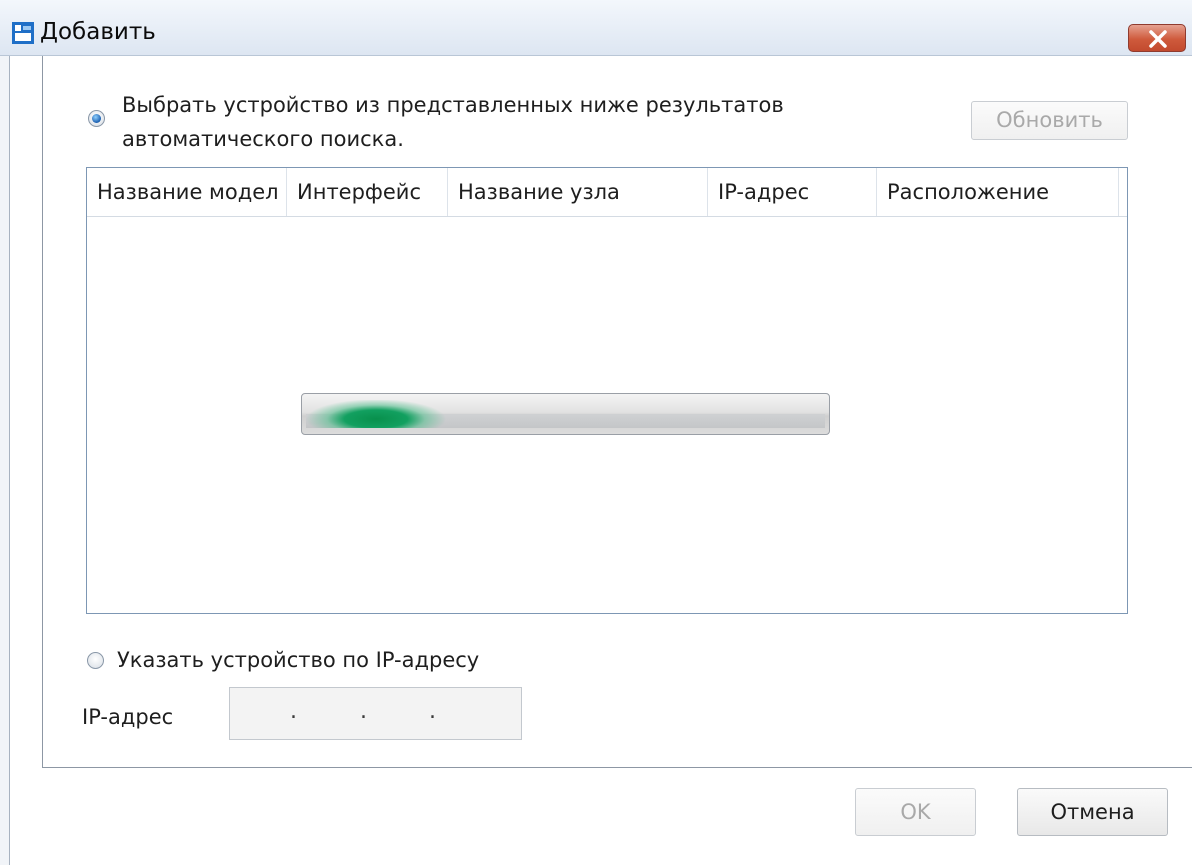 The width and height of the screenshot is (1192, 865). I want to click on close-button, so click(1157, 38).